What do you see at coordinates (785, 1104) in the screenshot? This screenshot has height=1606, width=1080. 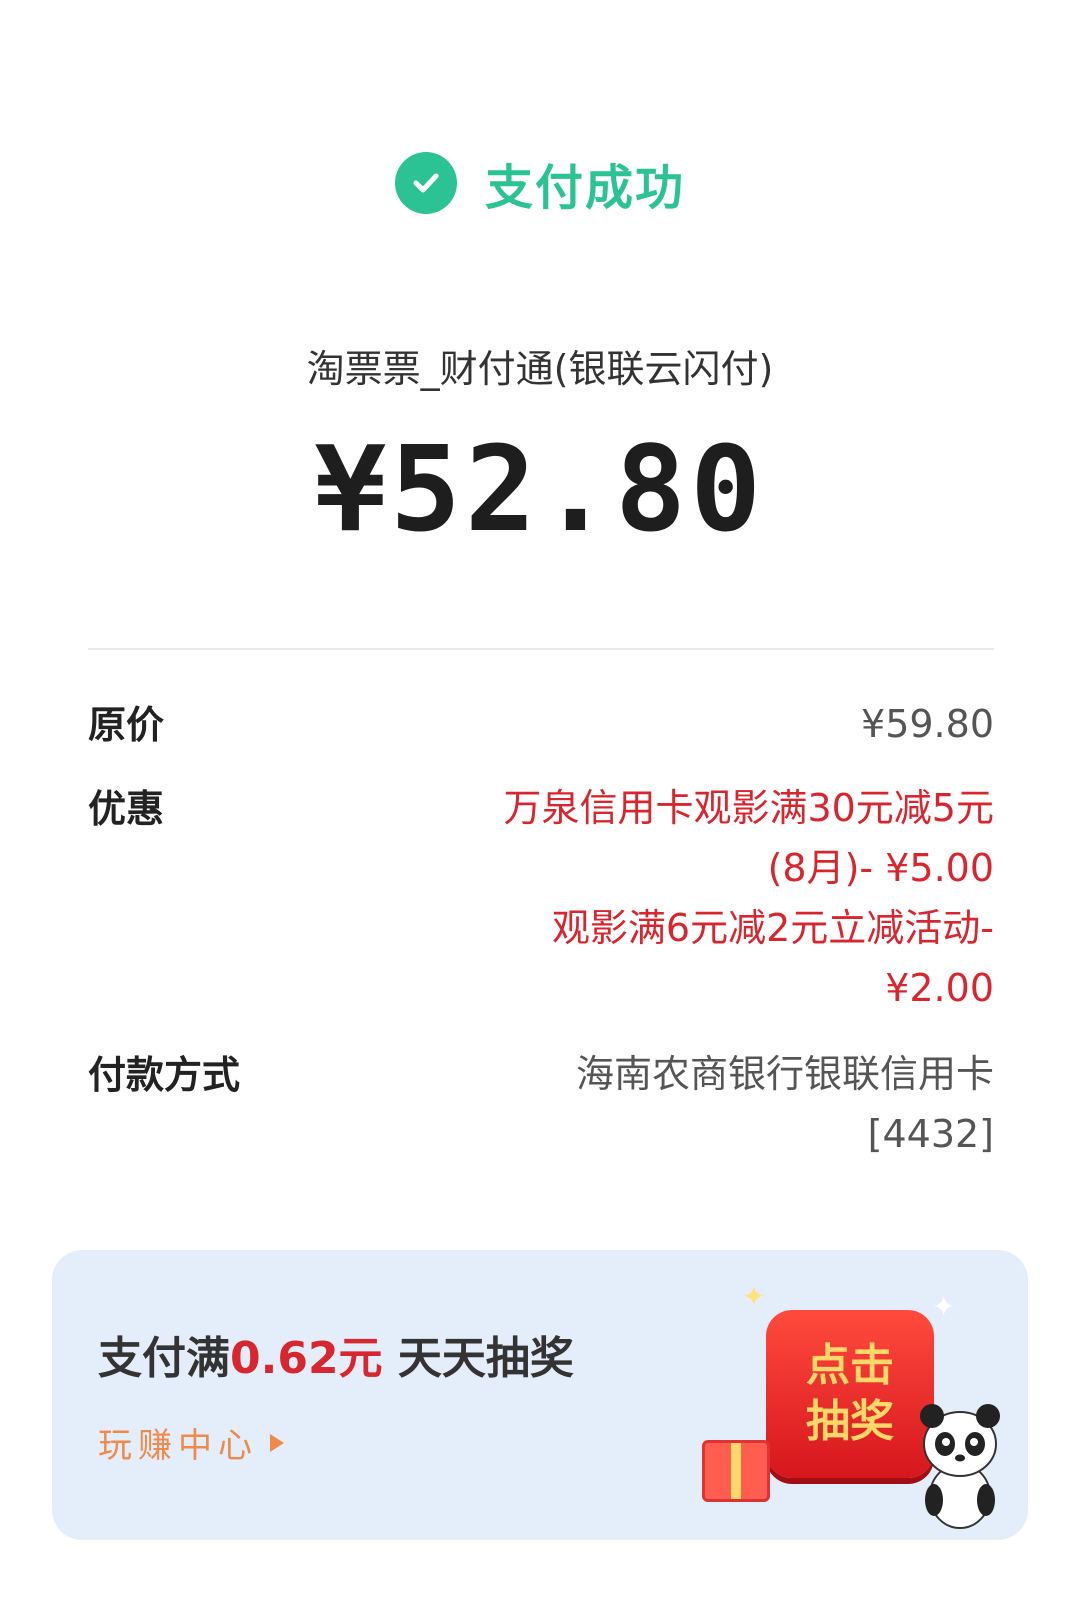 I see `payment-method-value: 海南农商银行银联信用卡 [4432]` at bounding box center [785, 1104].